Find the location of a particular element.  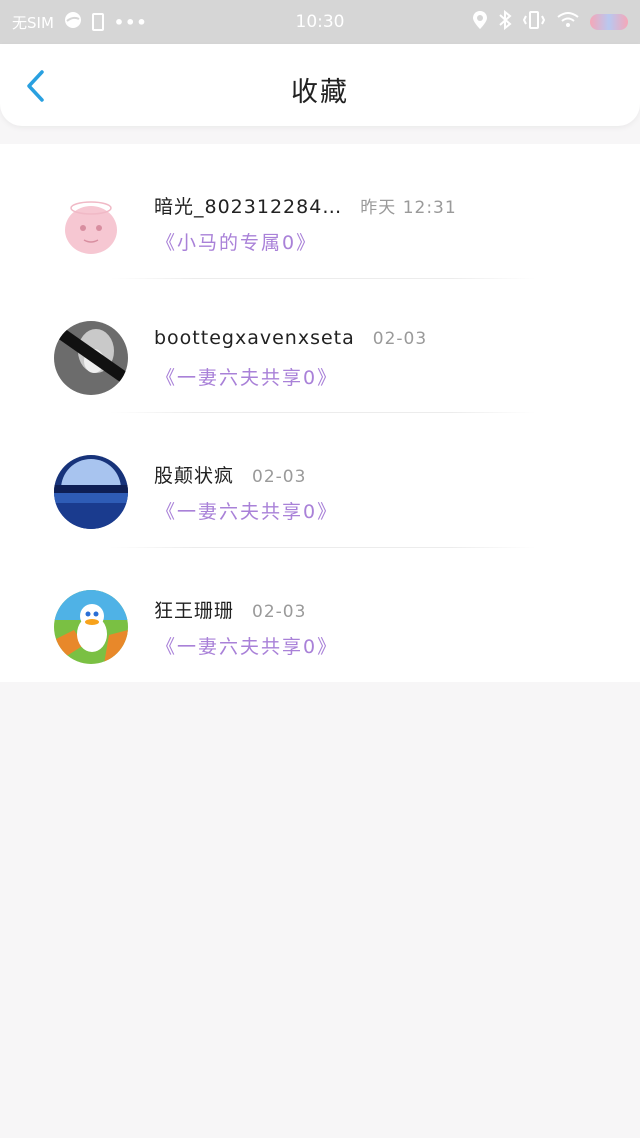

moon-icon is located at coordinates (73, 22).